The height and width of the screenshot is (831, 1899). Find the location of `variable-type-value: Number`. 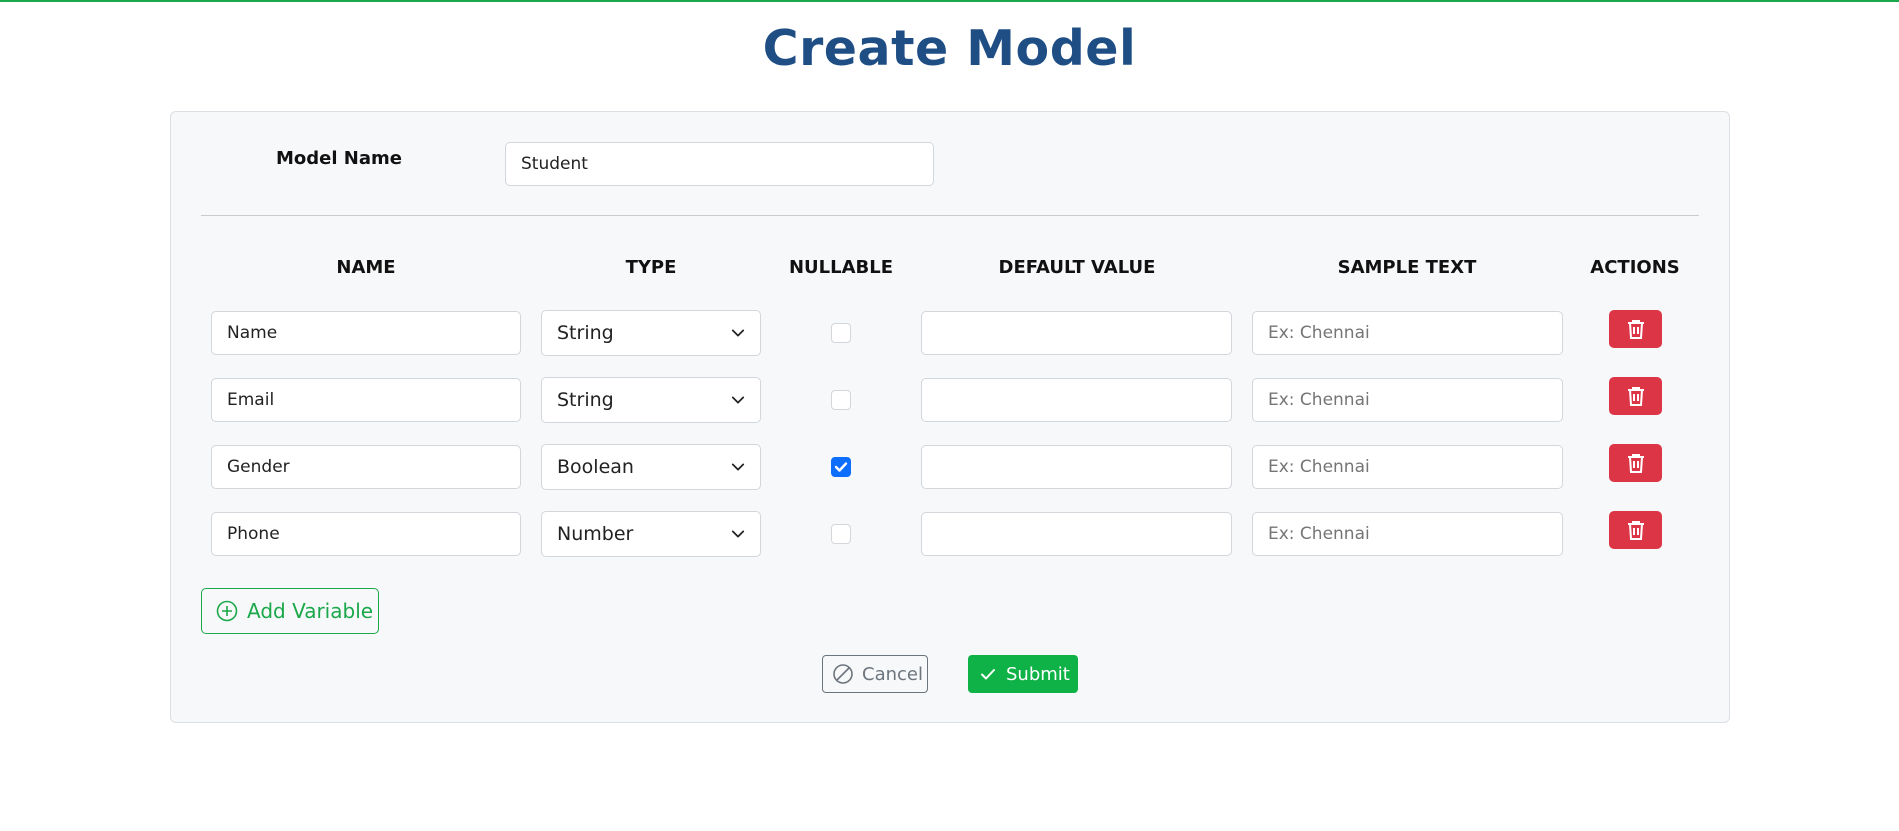

variable-type-value: Number is located at coordinates (595, 534).